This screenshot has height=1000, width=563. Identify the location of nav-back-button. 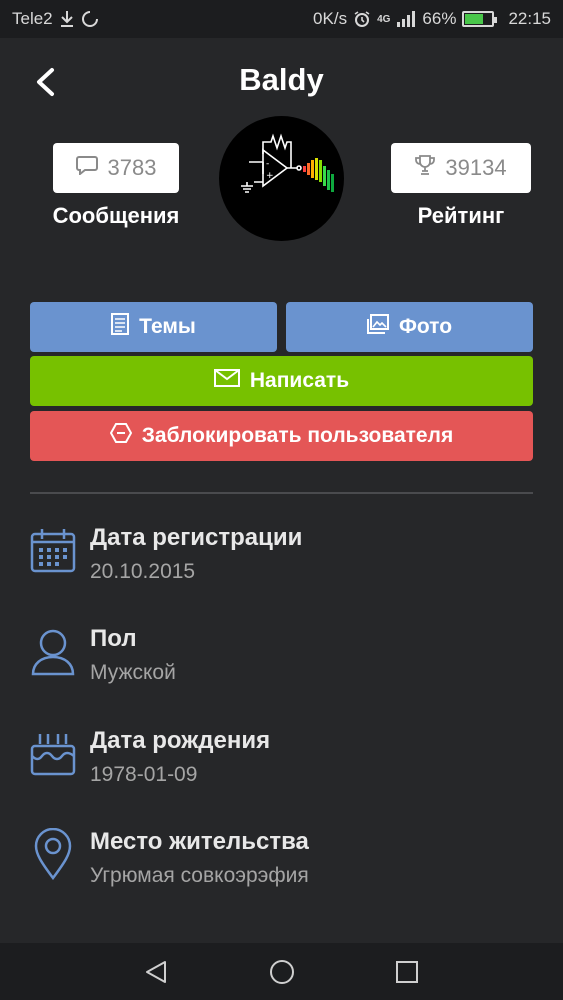
(156, 972).